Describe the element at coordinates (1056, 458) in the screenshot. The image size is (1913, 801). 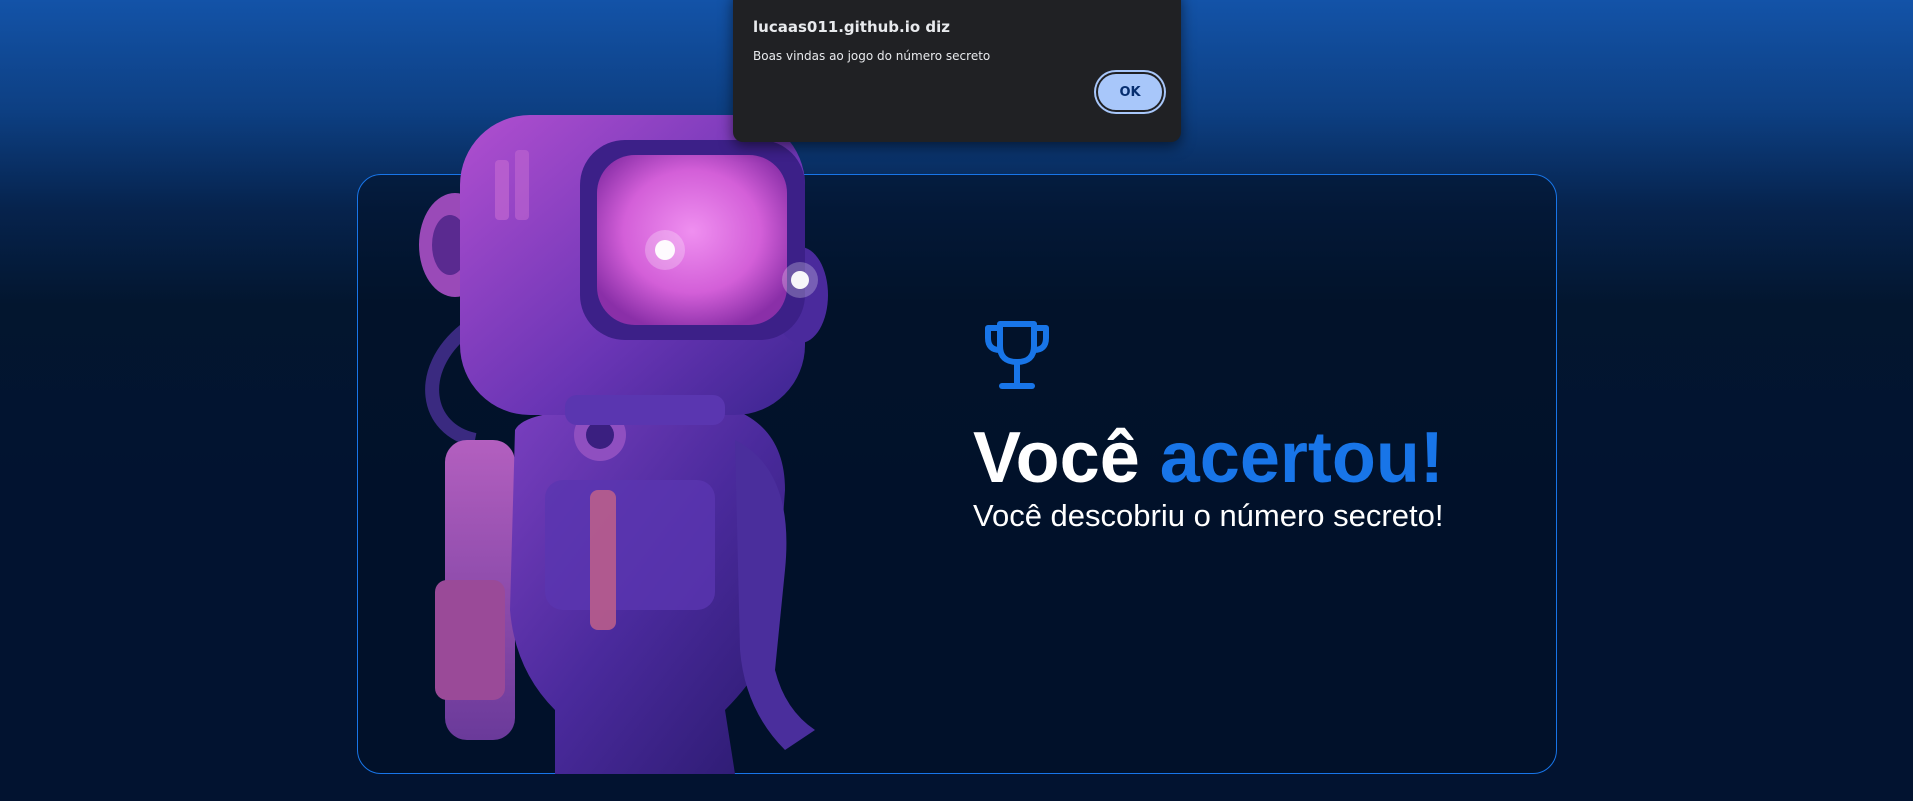
I see `title-prefix: Você` at that location.